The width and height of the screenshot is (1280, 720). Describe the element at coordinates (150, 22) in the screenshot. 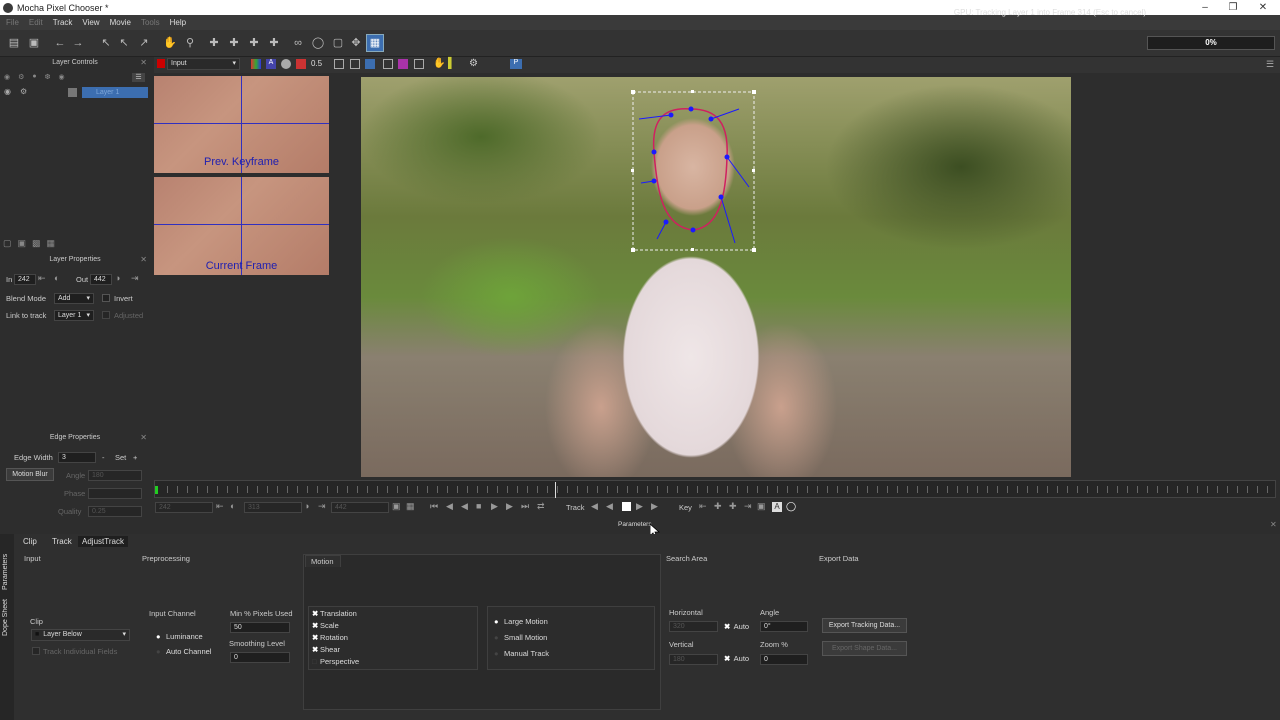

I see `menu-tools: Tools` at that location.